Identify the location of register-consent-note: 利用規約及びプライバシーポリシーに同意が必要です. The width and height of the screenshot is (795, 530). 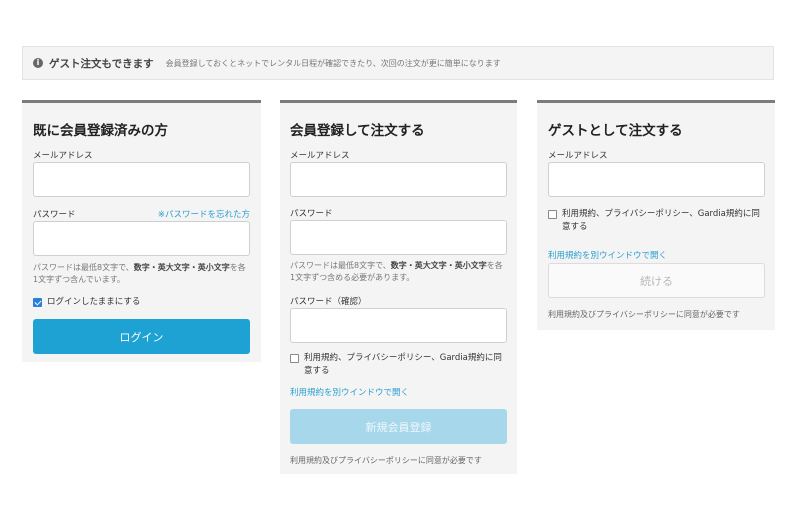
(386, 460).